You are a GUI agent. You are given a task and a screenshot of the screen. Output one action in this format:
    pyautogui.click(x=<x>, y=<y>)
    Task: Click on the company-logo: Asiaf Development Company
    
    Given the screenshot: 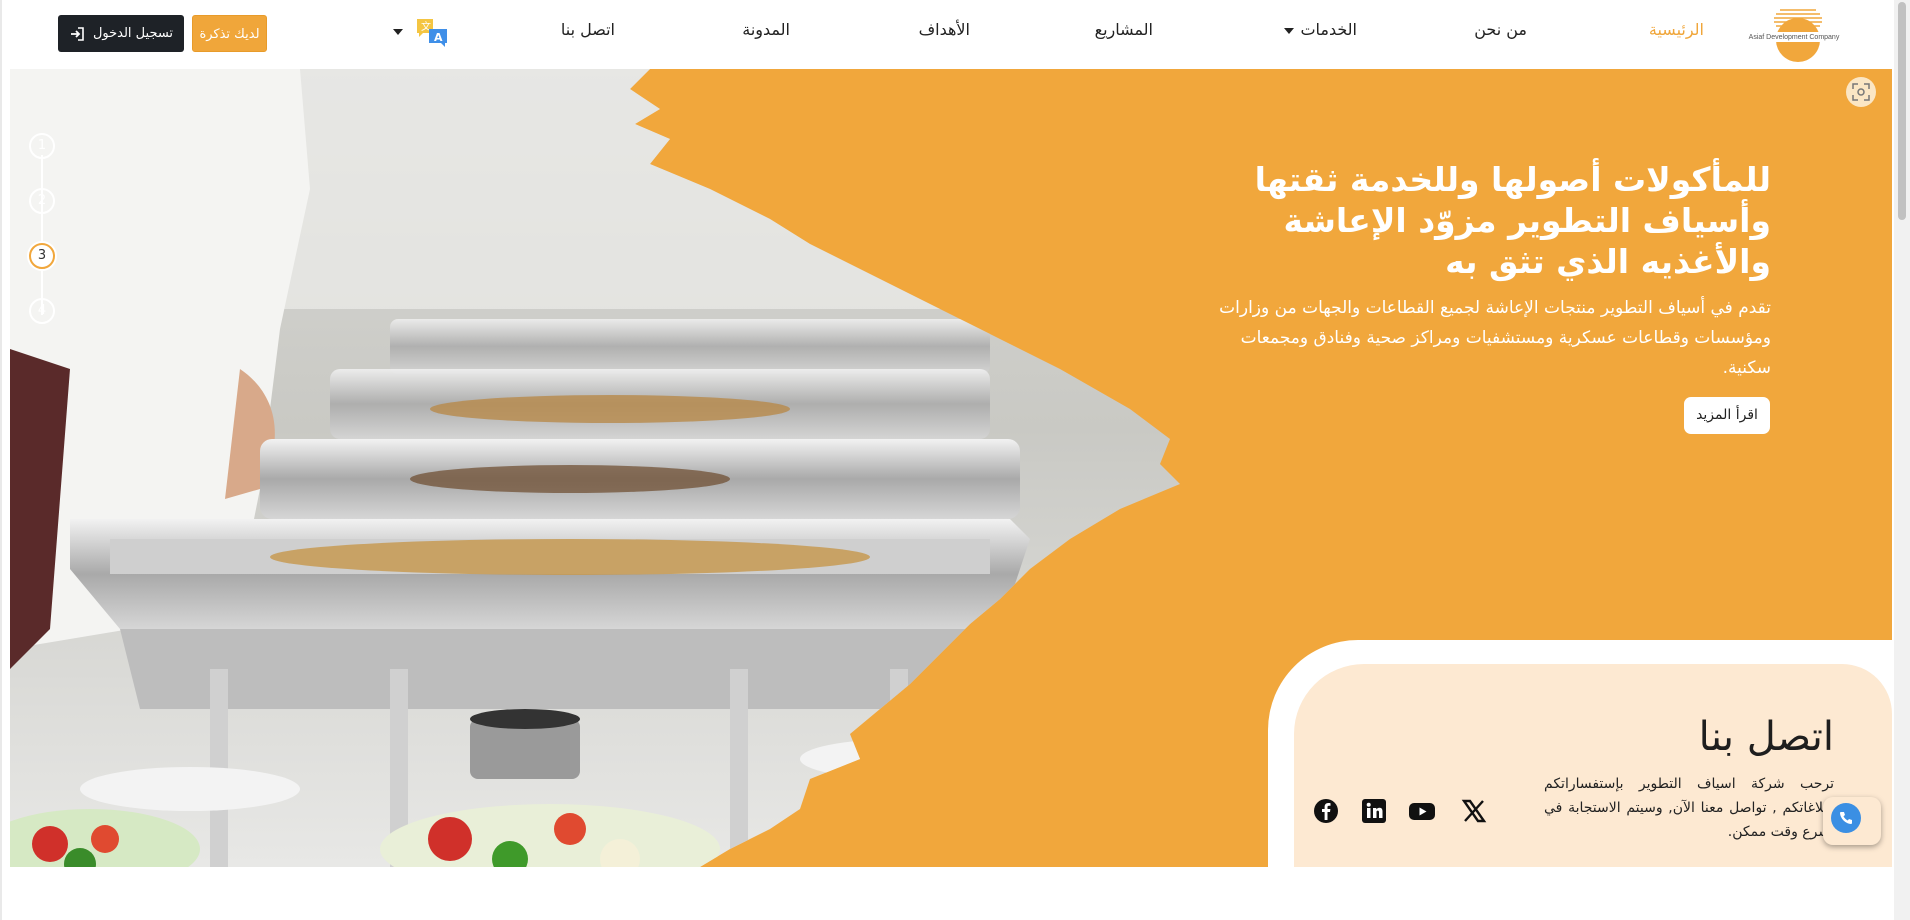 What is the action you would take?
    pyautogui.click(x=1794, y=33)
    